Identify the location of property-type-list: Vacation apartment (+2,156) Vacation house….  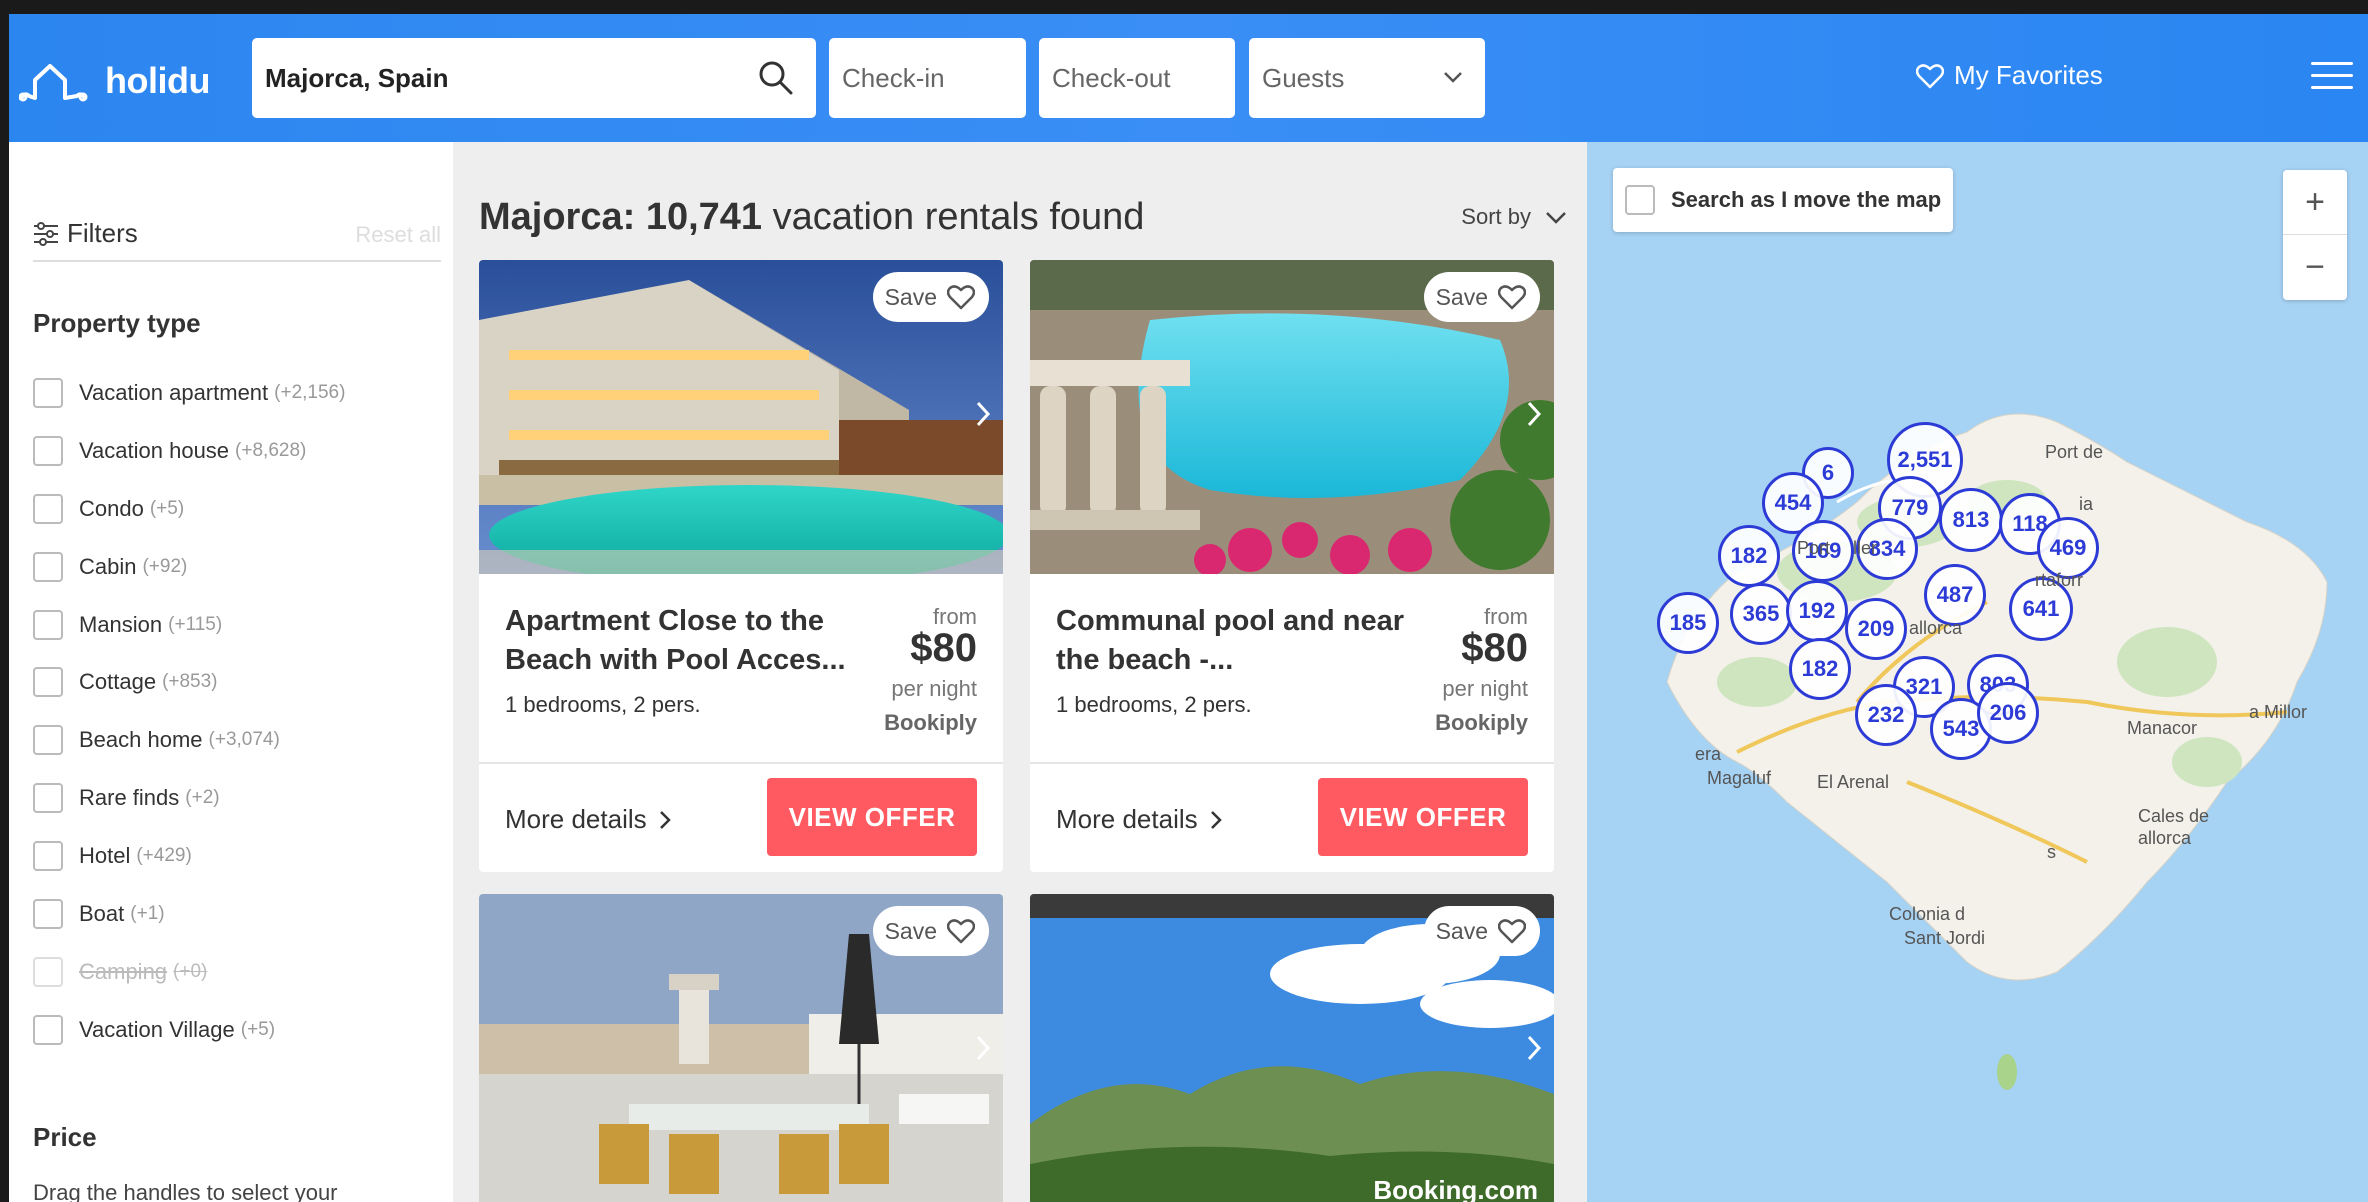
(189, 711).